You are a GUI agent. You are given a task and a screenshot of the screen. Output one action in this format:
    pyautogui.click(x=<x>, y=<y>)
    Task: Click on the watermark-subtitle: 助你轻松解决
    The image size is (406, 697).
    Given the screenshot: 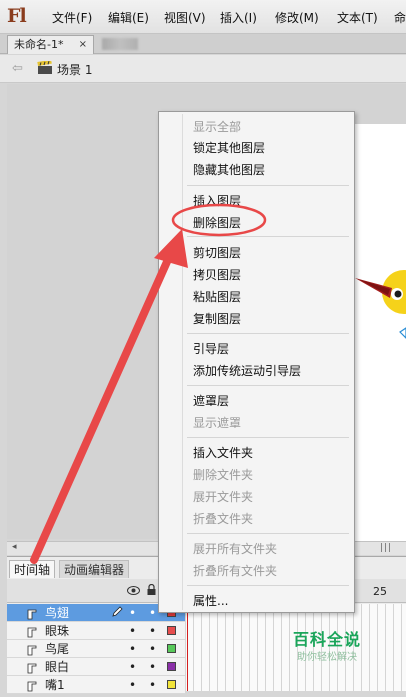 What is the action you would take?
    pyautogui.click(x=327, y=657)
    